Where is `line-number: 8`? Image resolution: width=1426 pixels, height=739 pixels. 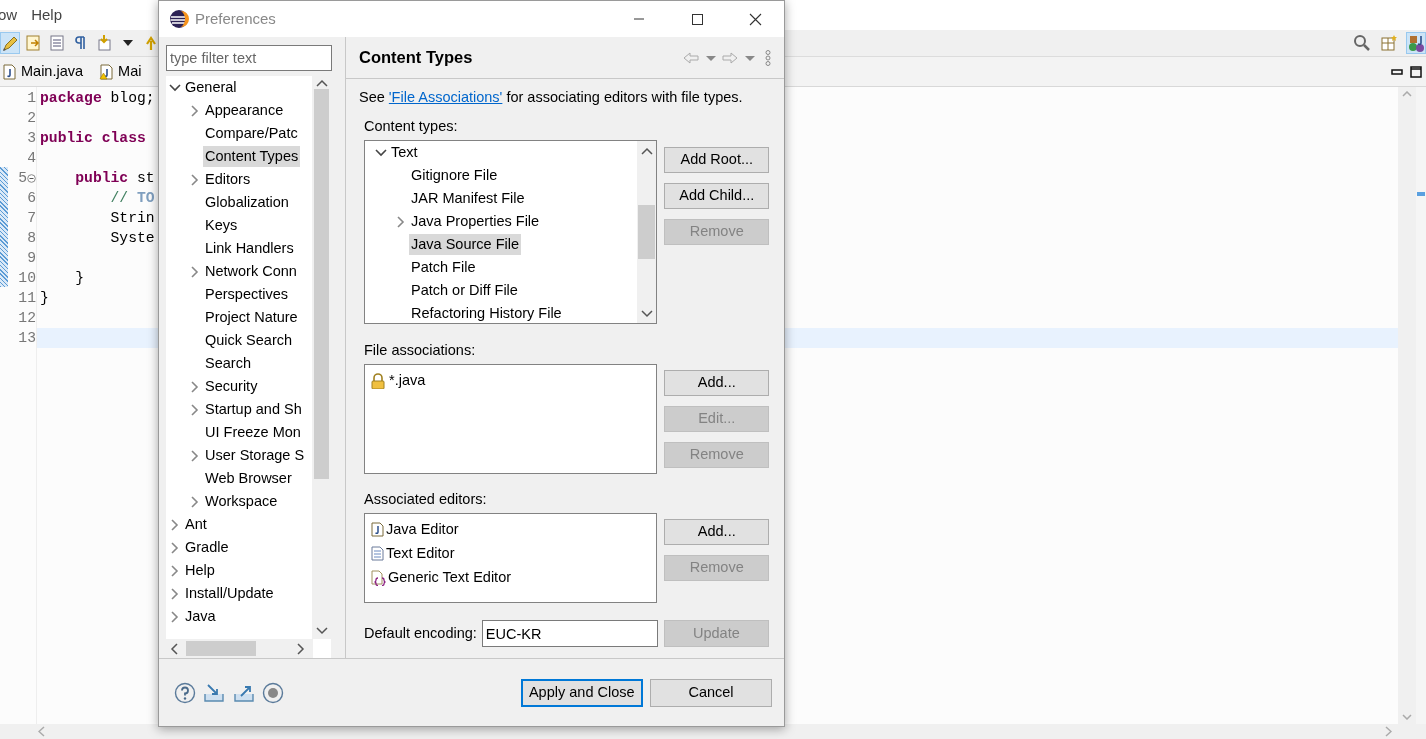 line-number: 8 is located at coordinates (31, 238).